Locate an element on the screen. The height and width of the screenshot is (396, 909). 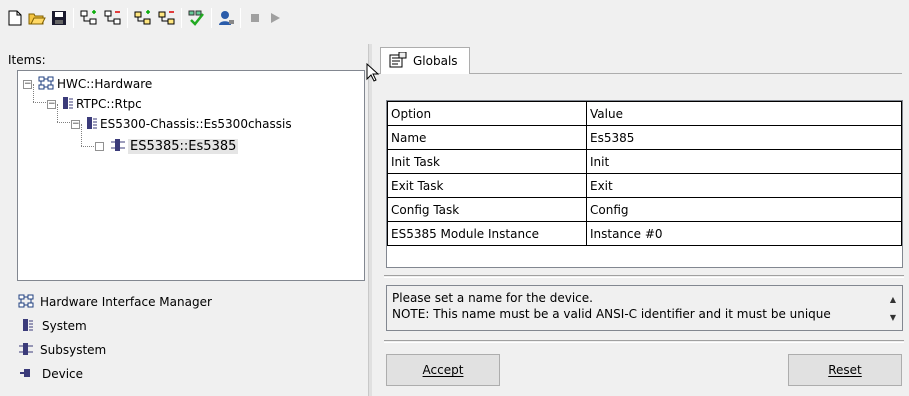
option-cell: Exit Task is located at coordinates (487, 185).